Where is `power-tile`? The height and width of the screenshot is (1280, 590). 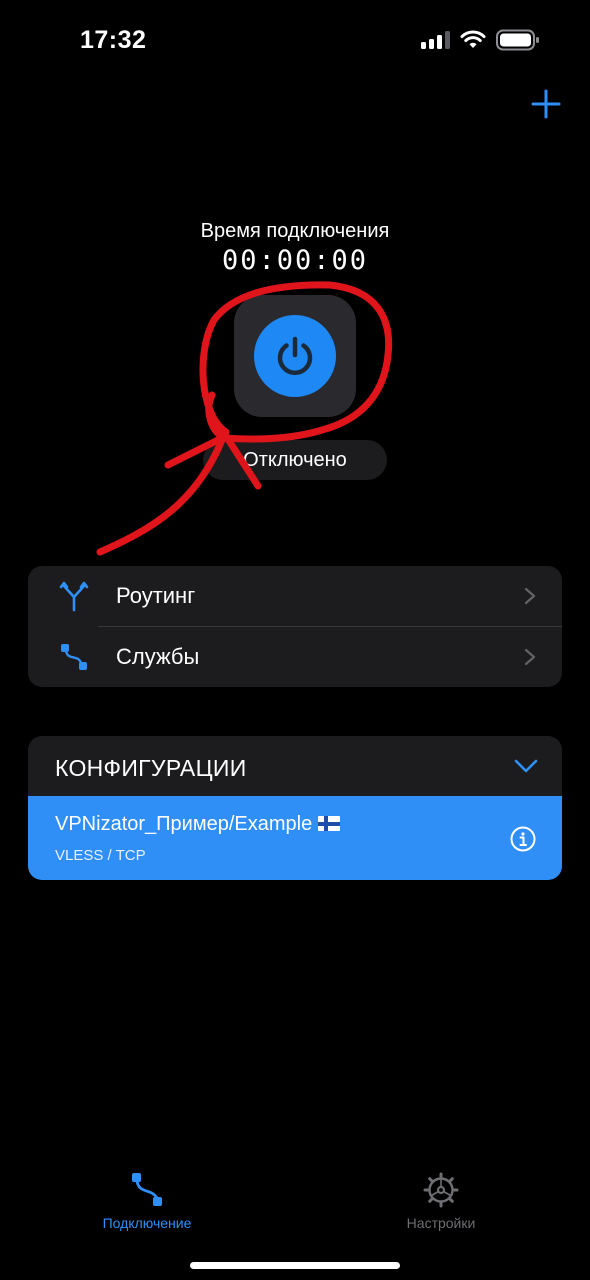
power-tile is located at coordinates (295, 356).